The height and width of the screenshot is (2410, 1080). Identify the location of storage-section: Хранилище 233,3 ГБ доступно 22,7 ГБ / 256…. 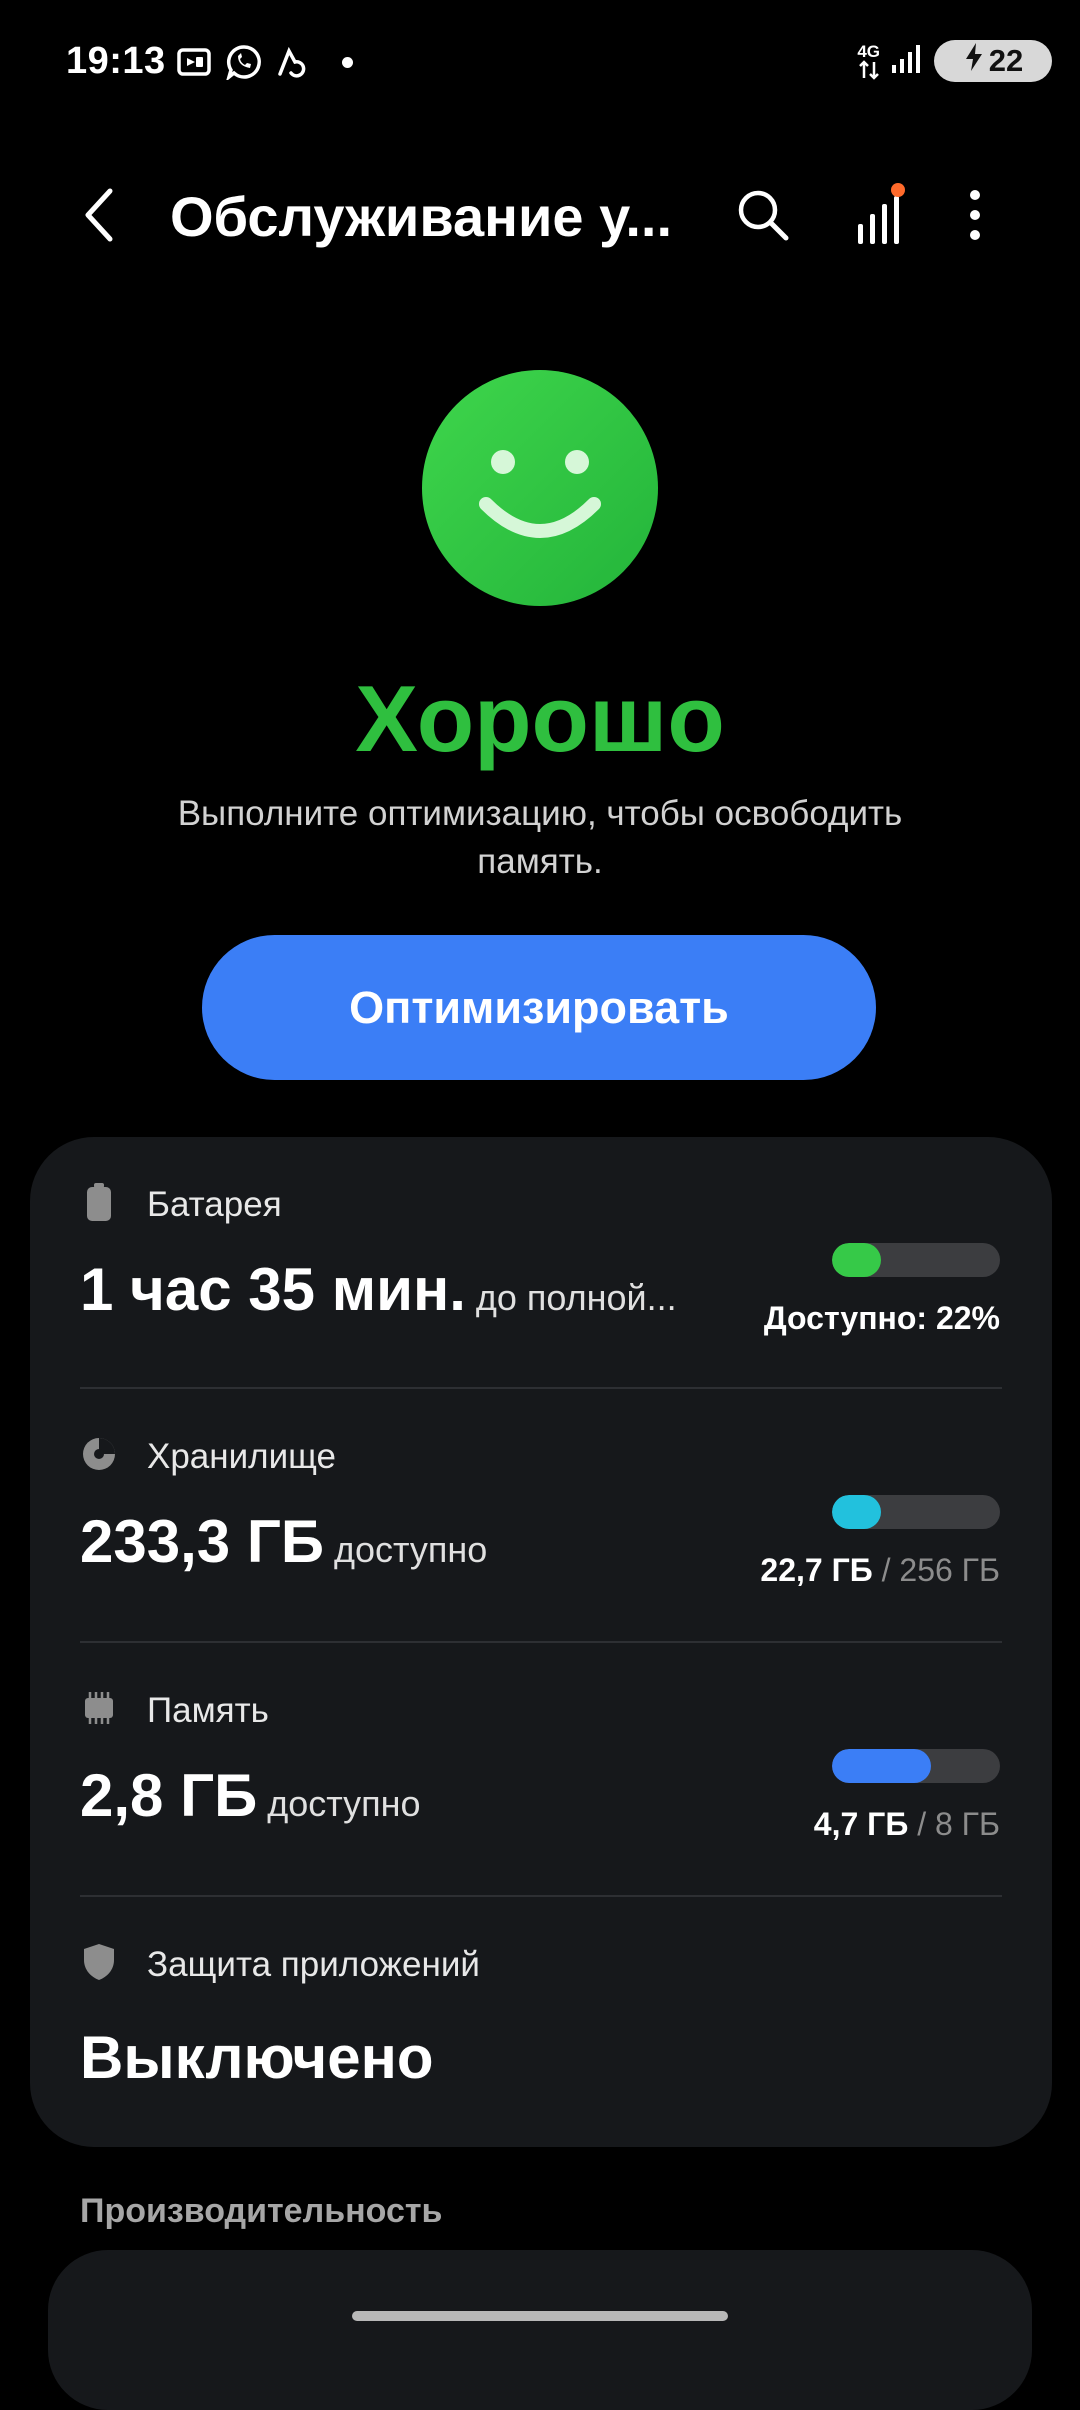
(541, 1515).